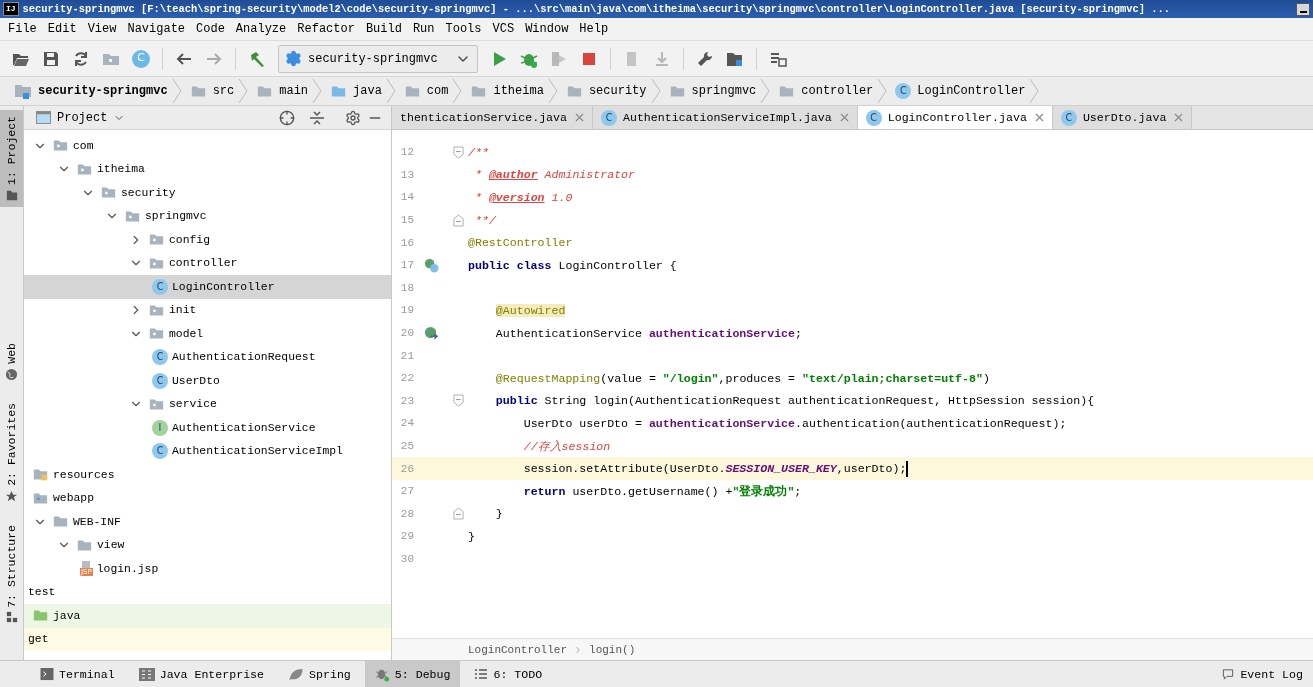  I want to click on tool-window-button: 2: Favorites, so click(11, 452).